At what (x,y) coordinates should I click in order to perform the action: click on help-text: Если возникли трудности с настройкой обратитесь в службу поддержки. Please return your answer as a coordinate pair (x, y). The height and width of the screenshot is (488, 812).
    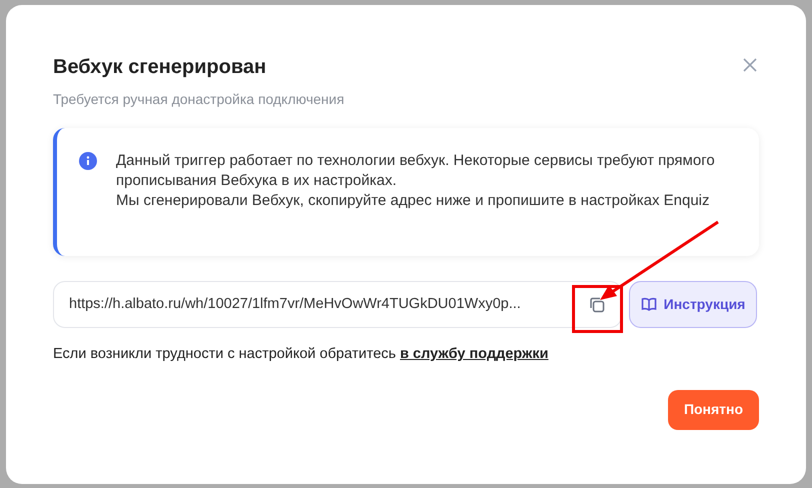
    Looking at the image, I should click on (301, 354).